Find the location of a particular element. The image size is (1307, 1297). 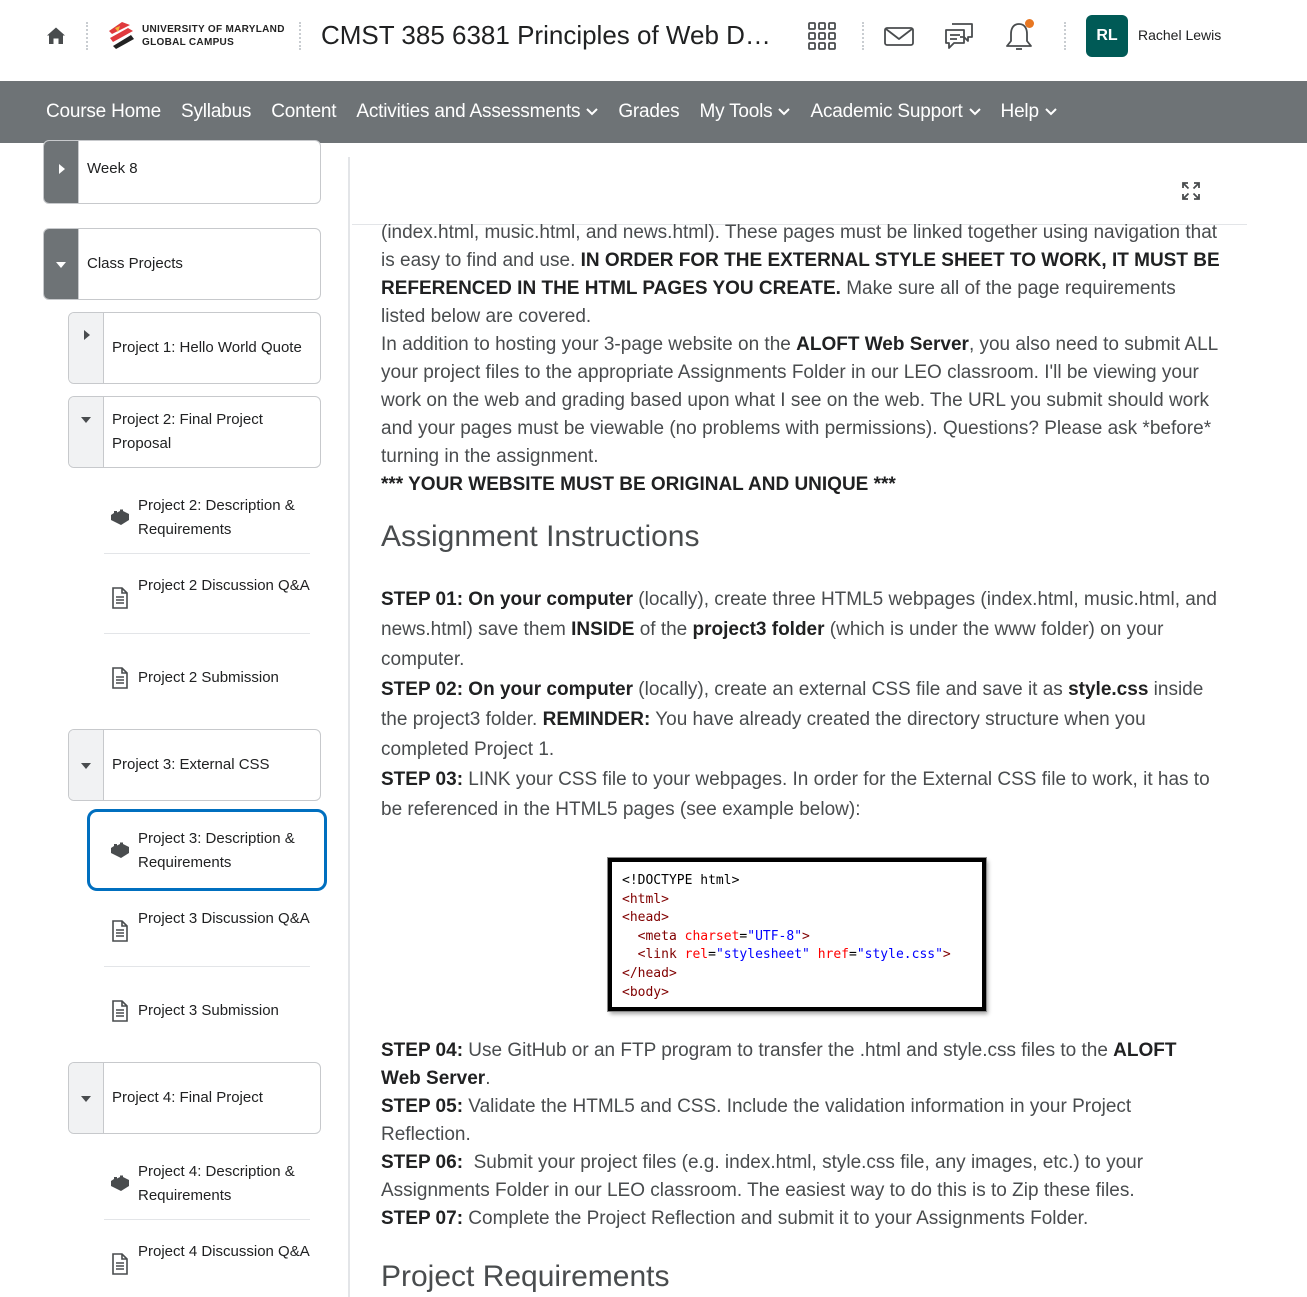

nav-grades: Grades is located at coordinates (648, 112).